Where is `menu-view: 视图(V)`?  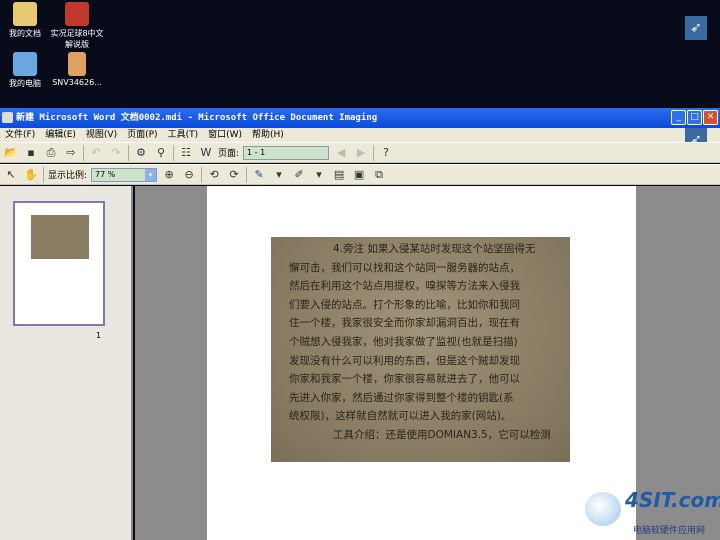 menu-view: 视图(V) is located at coordinates (101, 135).